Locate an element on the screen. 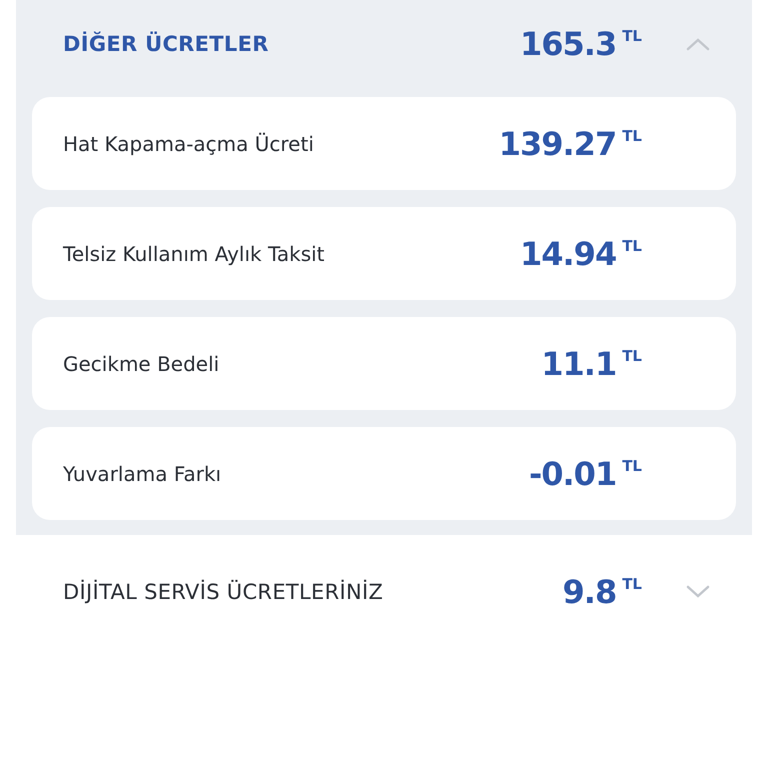 The width and height of the screenshot is (768, 768). section-header: DİJİTAL SERVİS ÜCRETLERİNİZ 9.8 $^{TL}$ is located at coordinates (384, 592).